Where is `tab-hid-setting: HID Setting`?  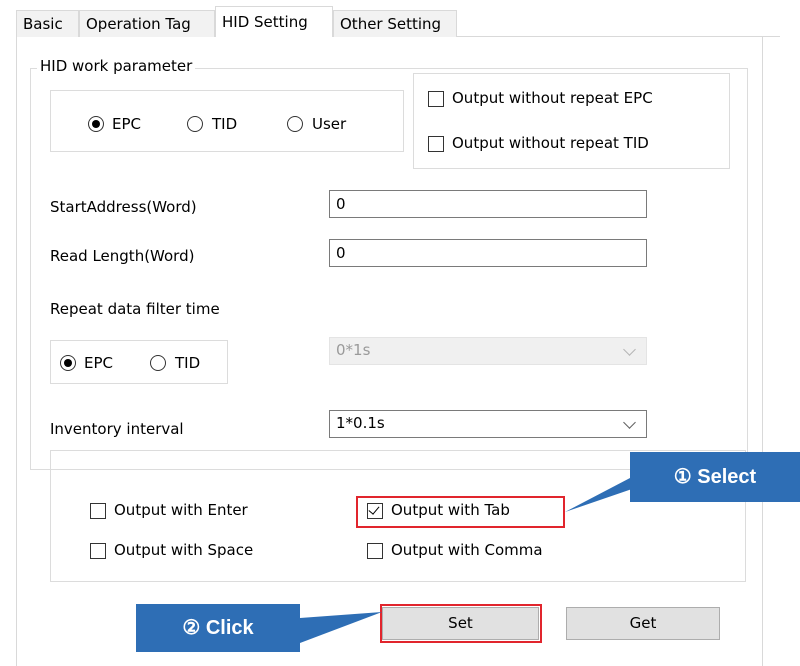
tab-hid-setting: HID Setting is located at coordinates (274, 21).